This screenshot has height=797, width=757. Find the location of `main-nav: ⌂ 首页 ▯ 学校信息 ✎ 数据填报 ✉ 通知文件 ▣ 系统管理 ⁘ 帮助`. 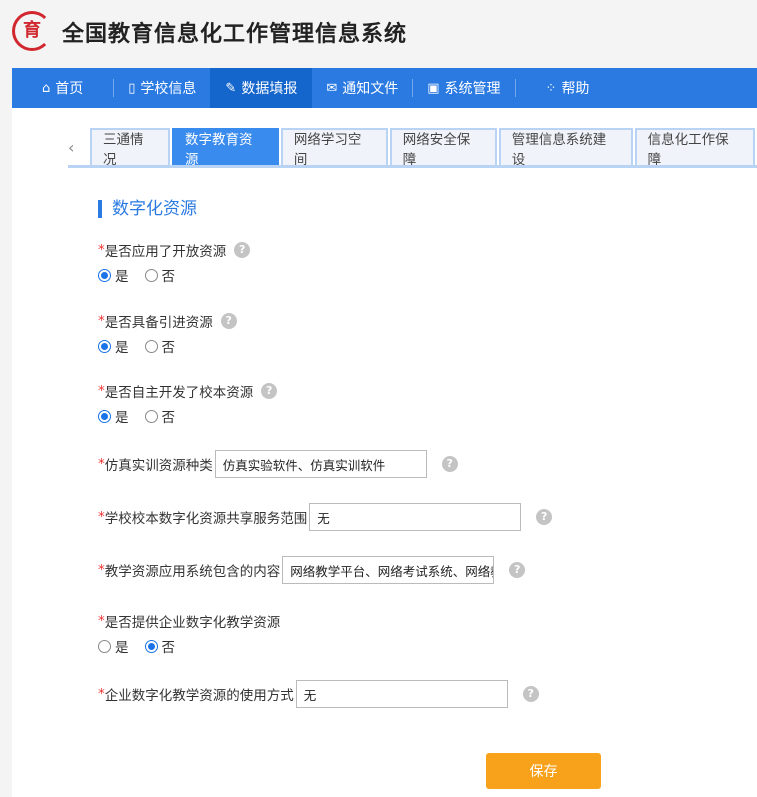

main-nav: ⌂ 首页 ▯ 学校信息 ✎ 数据填报 ✉ 通知文件 ▣ 系统管理 ⁘ 帮助 is located at coordinates (384, 88).